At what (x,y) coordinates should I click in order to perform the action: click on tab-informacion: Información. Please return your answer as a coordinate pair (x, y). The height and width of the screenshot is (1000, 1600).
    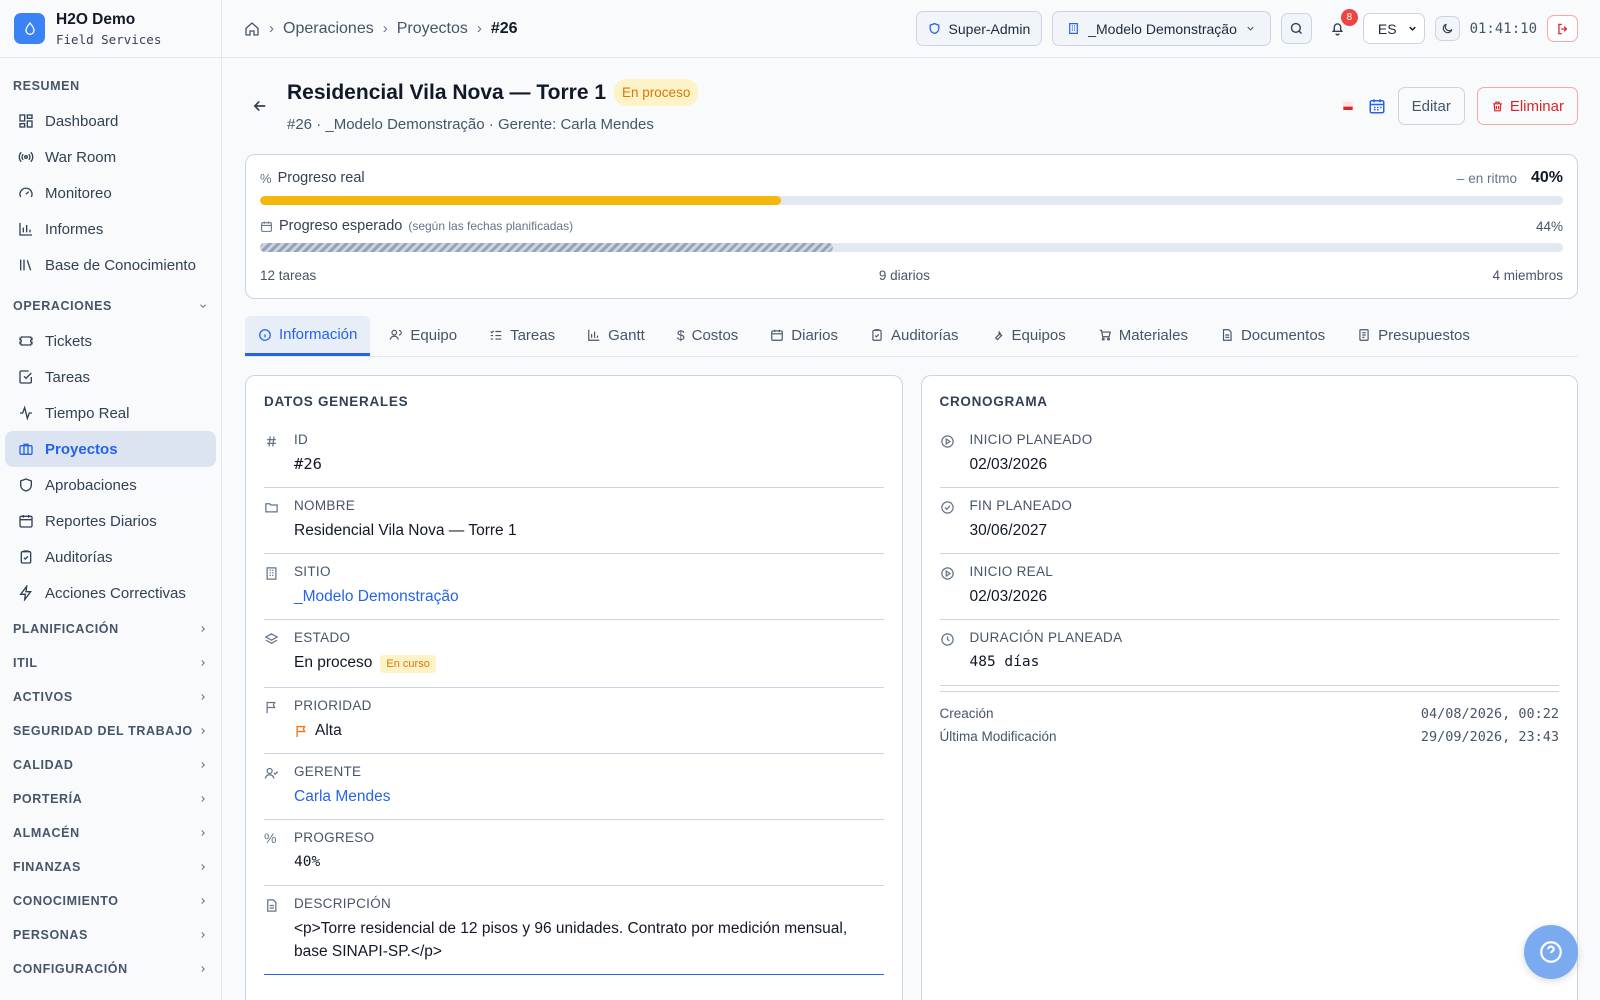
    Looking at the image, I should click on (308, 336).